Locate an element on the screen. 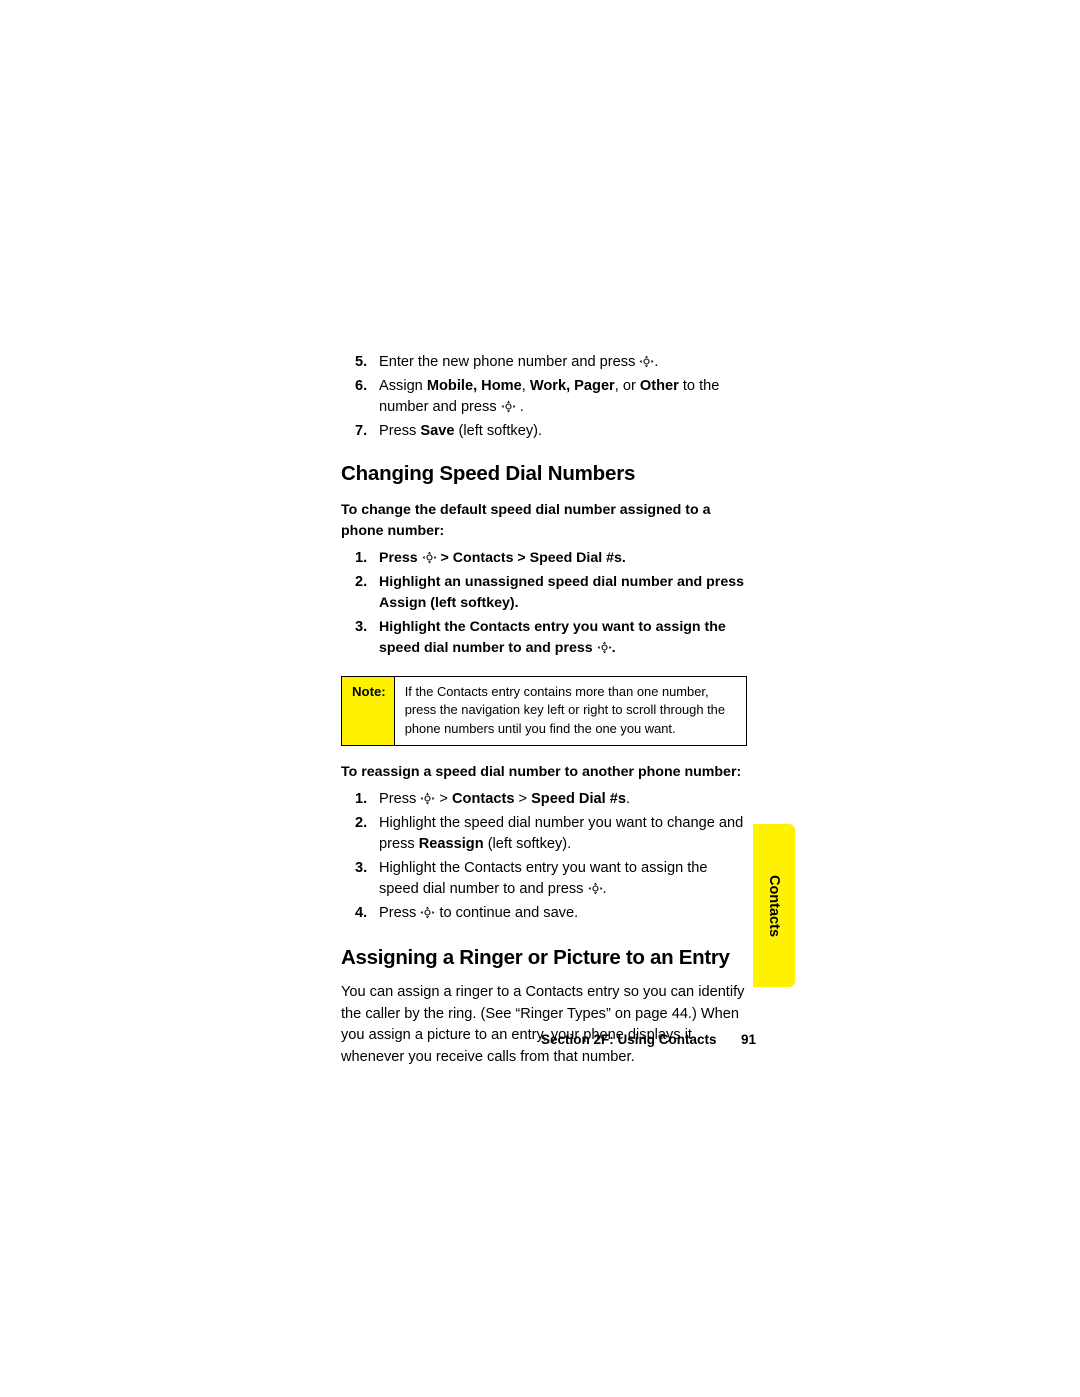 The height and width of the screenshot is (1397, 1080). list-item-number: 5. is located at coordinates (361, 362).